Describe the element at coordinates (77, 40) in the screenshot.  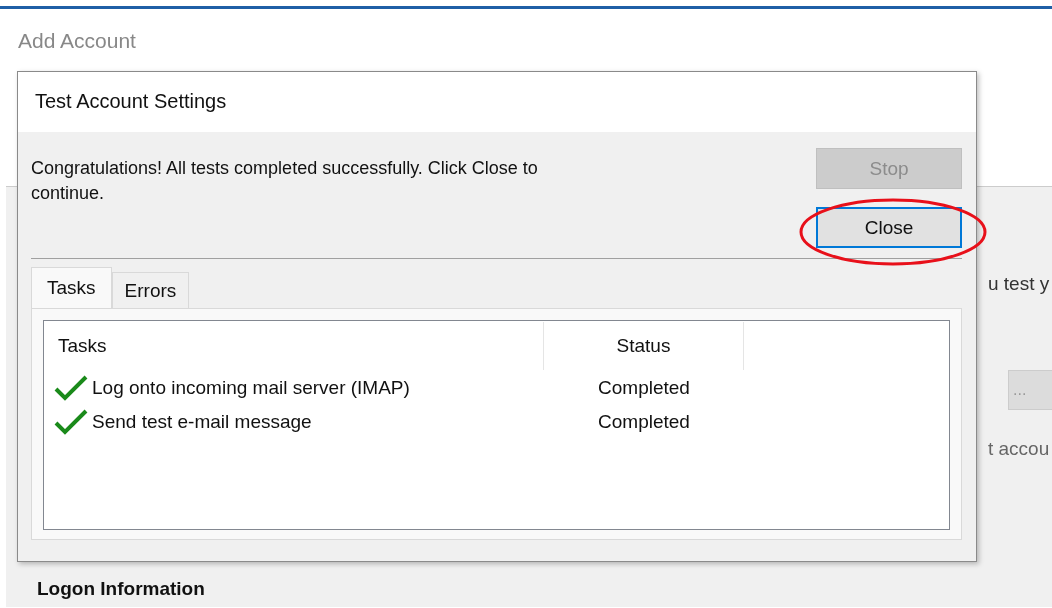
I see `window-title: Add Account` at that location.